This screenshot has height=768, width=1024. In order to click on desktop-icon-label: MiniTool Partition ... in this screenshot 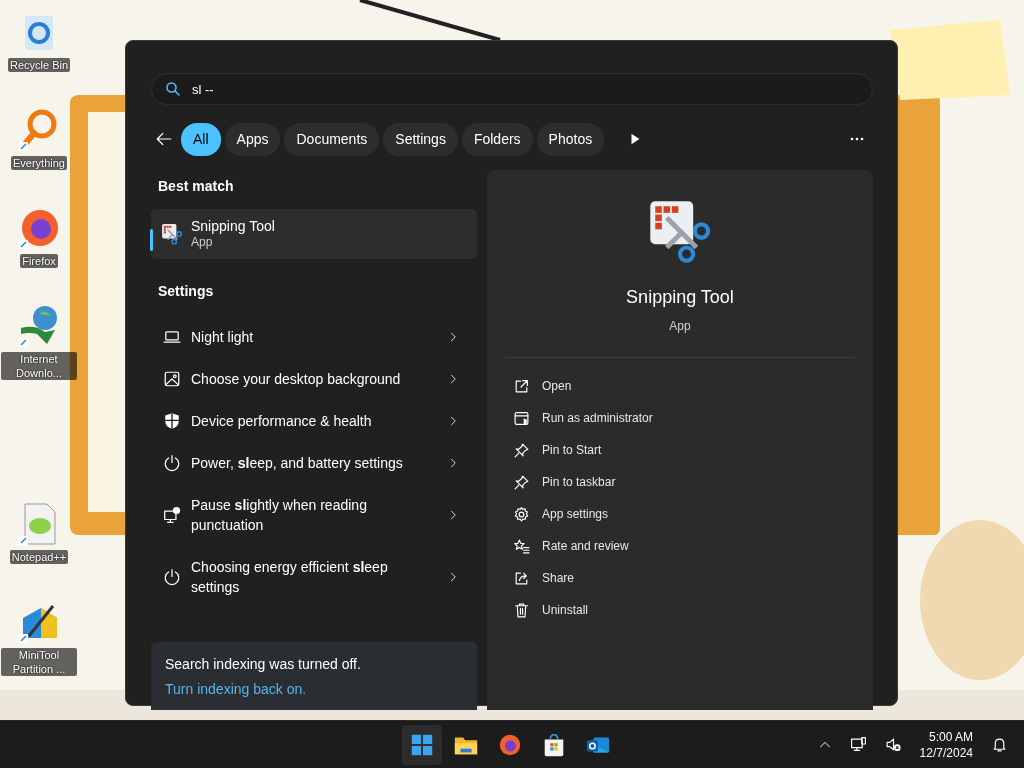, I will do `click(39, 662)`.